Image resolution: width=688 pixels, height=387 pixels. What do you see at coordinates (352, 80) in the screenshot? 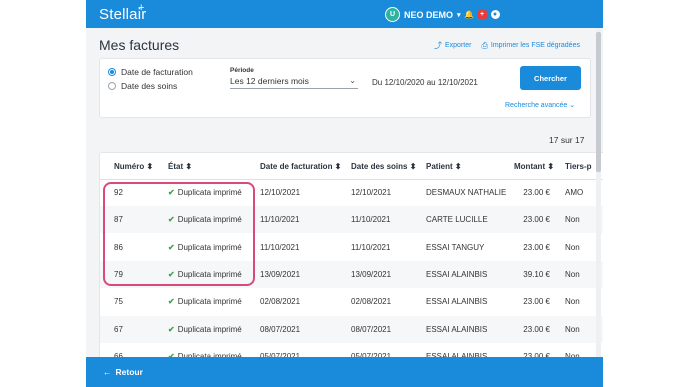
I see `chevron-down-icon: ⌄` at bounding box center [352, 80].